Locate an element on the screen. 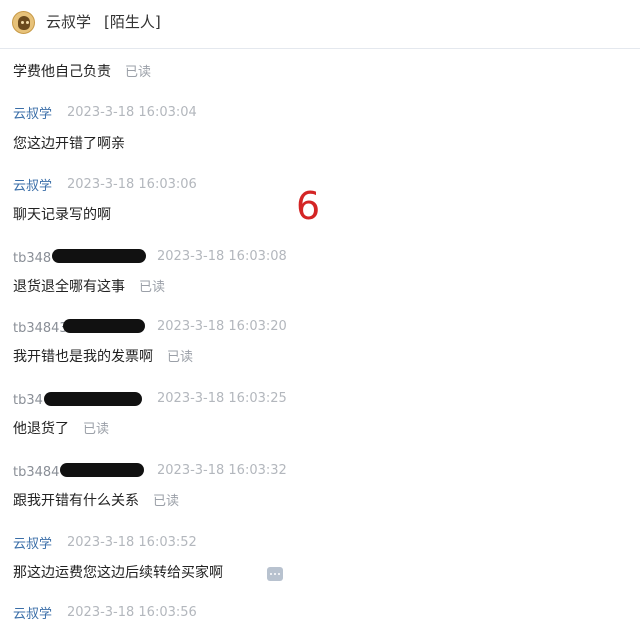 The image size is (640, 623). message-text-row: 跟我开错有什么关系 已读 is located at coordinates (96, 500).